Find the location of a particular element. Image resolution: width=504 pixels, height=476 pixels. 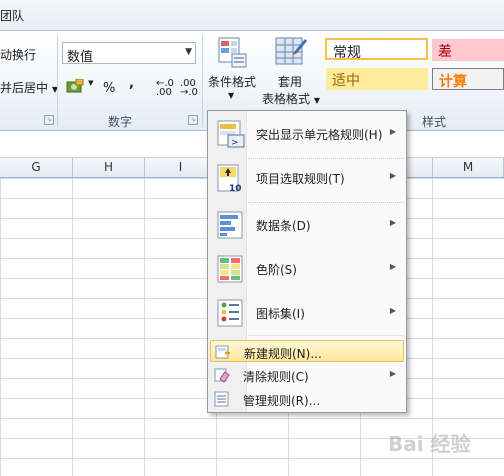

clear-rules-icon is located at coordinates (222, 375).